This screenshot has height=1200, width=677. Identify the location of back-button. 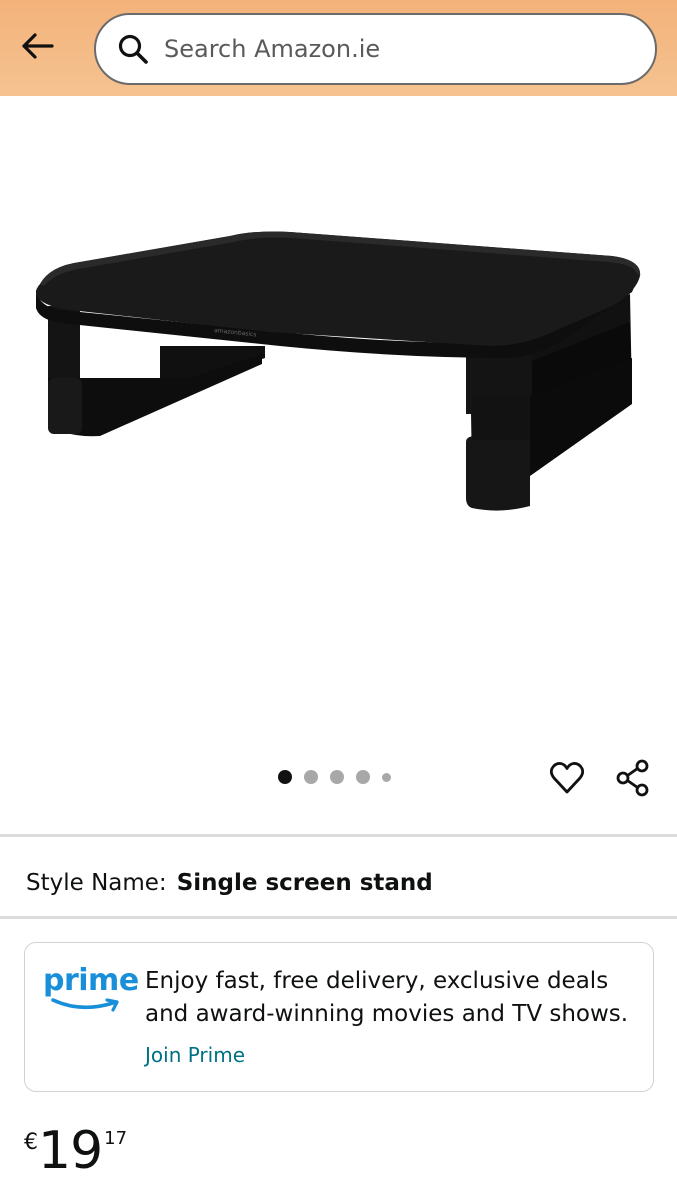
(37, 46).